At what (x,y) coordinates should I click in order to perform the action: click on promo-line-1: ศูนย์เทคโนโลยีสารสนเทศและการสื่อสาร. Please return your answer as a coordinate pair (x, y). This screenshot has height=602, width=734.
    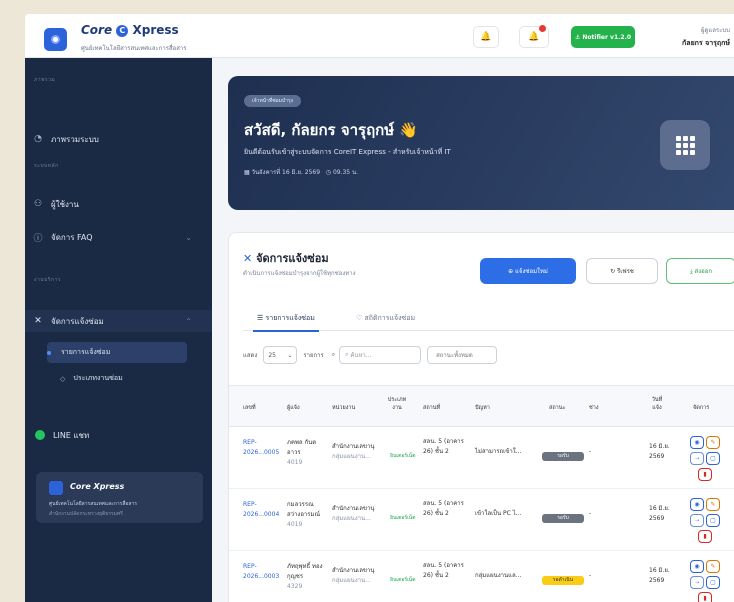
    Looking at the image, I should click on (93, 504).